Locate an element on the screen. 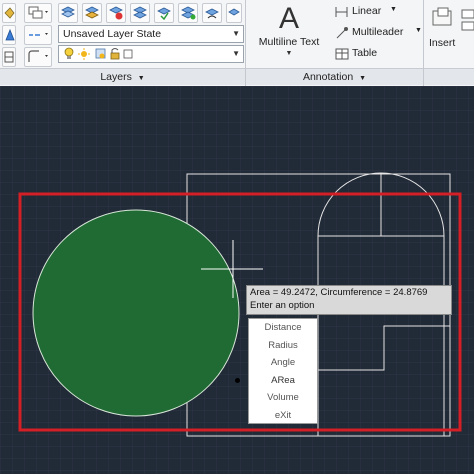 The width and height of the screenshot is (474, 474). menu-item-radius: Radius is located at coordinates (283, 346).